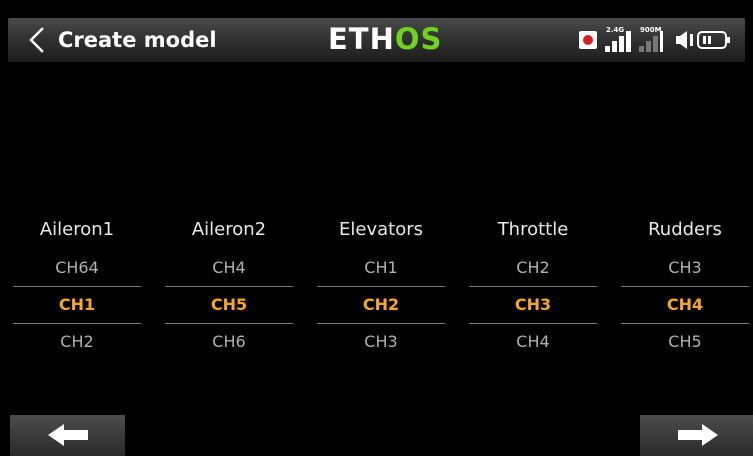 The width and height of the screenshot is (753, 456). Describe the element at coordinates (685, 229) in the screenshot. I see `column-label: Rudders` at that location.